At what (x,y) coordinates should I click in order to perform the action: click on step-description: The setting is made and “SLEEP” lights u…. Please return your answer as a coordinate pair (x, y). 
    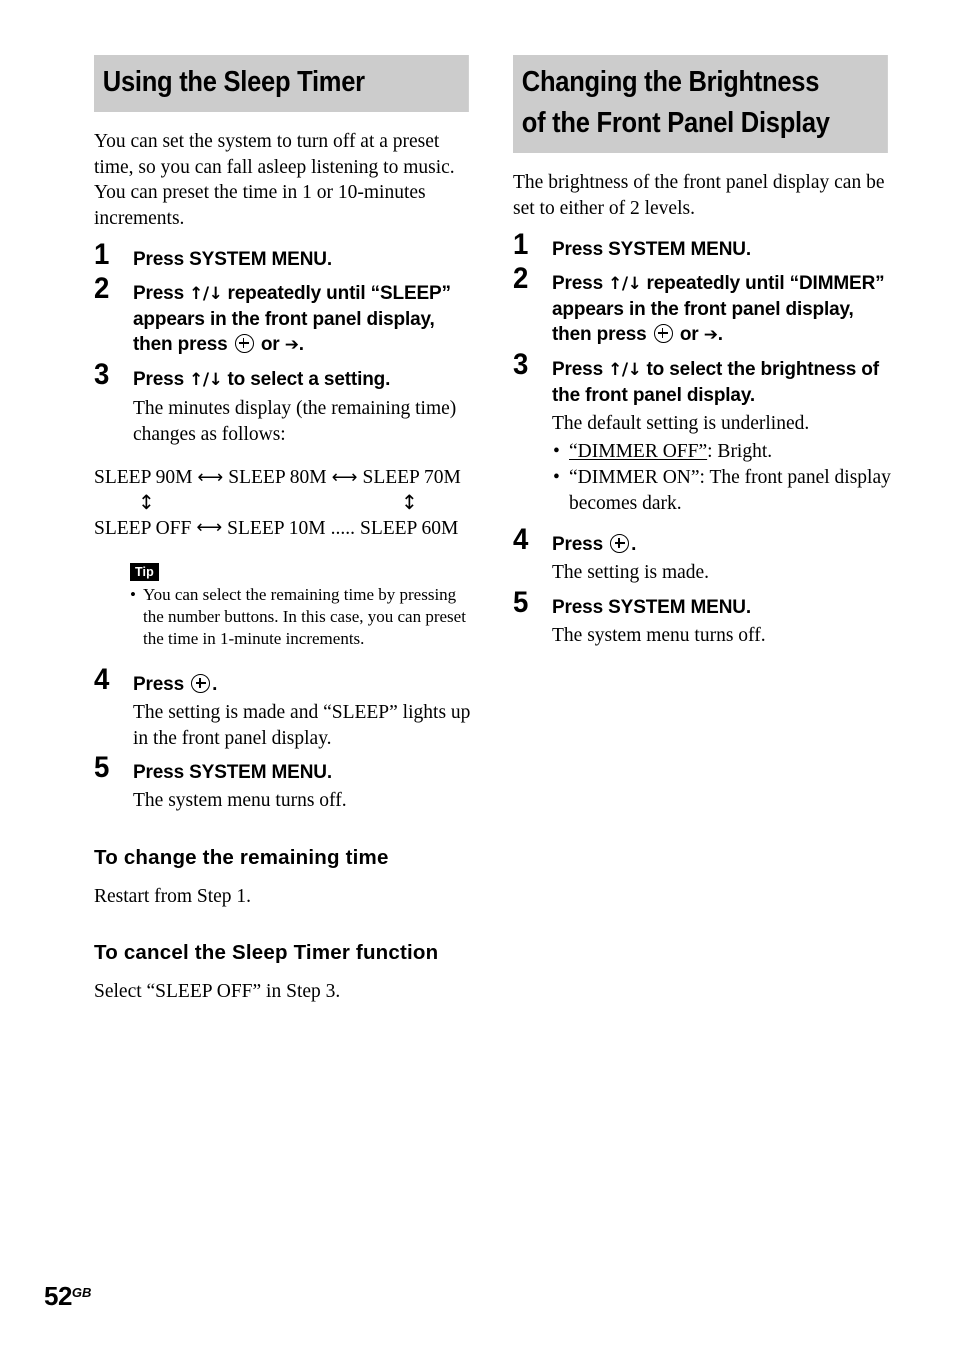
    Looking at the image, I should click on (302, 725).